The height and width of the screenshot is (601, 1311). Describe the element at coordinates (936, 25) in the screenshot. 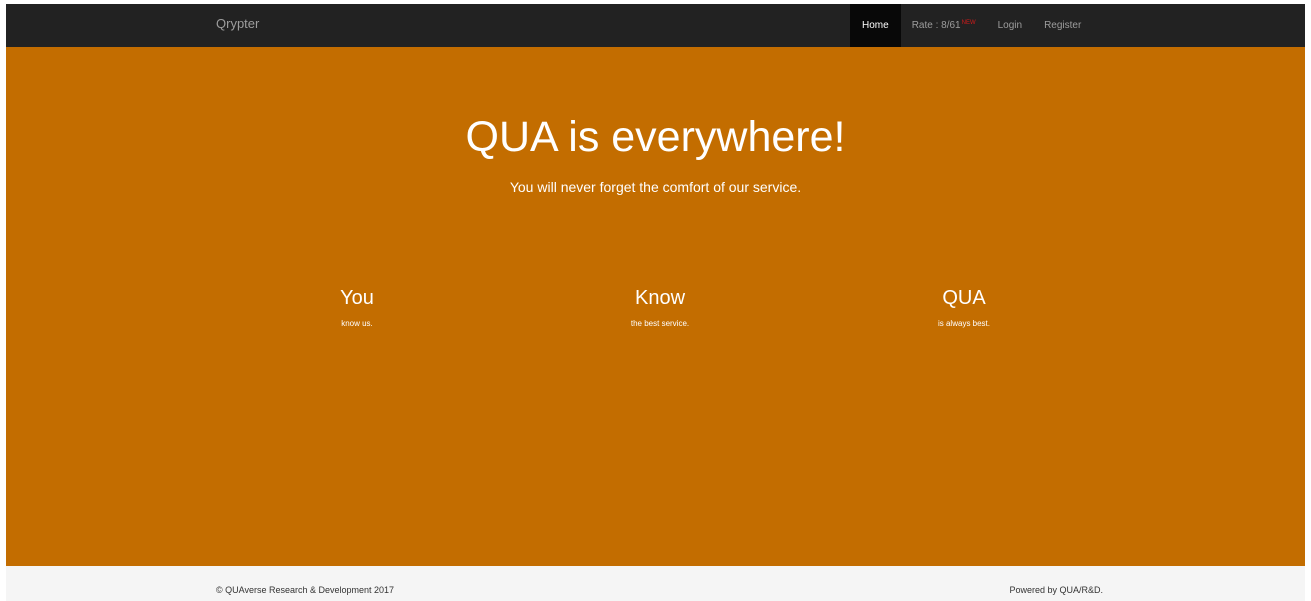

I see `nav-rate-label: Rate : 8/61` at that location.